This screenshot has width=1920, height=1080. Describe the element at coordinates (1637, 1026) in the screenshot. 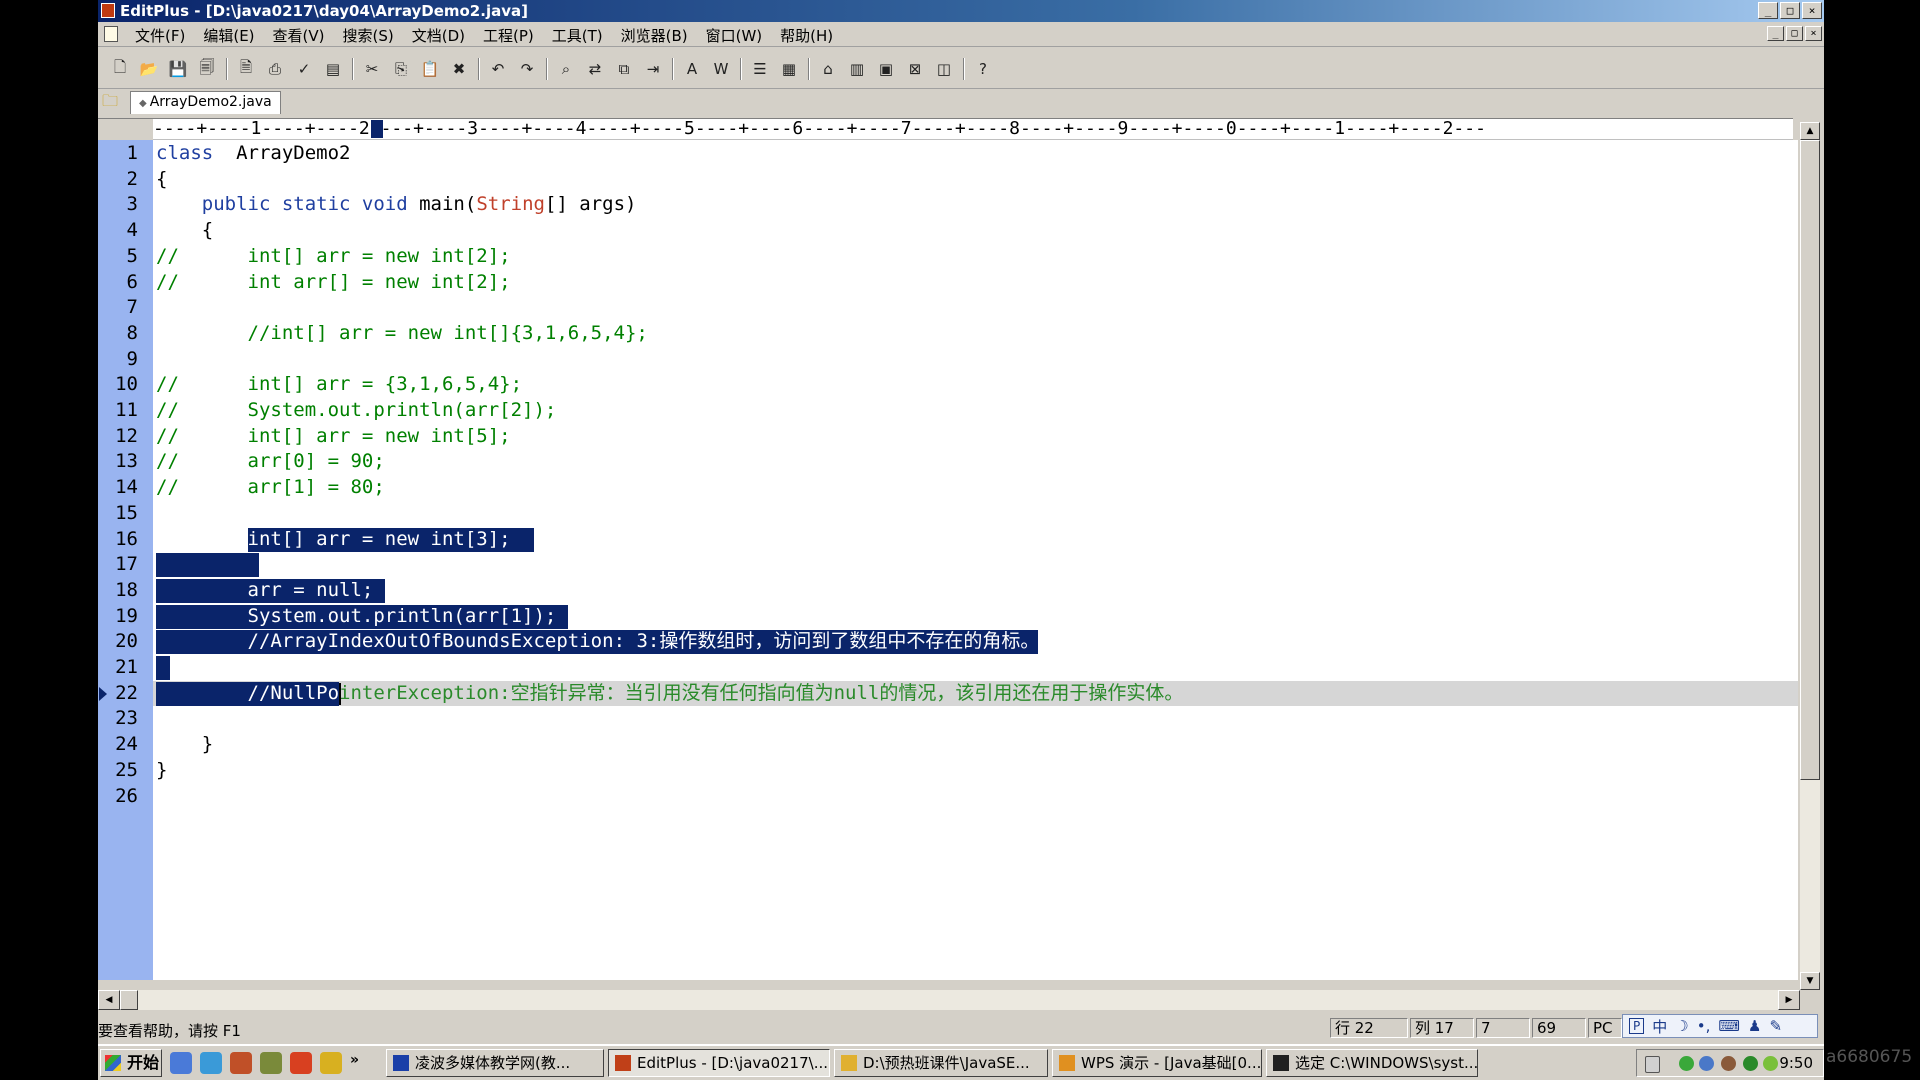

I see `ime-logo-icon: P` at that location.